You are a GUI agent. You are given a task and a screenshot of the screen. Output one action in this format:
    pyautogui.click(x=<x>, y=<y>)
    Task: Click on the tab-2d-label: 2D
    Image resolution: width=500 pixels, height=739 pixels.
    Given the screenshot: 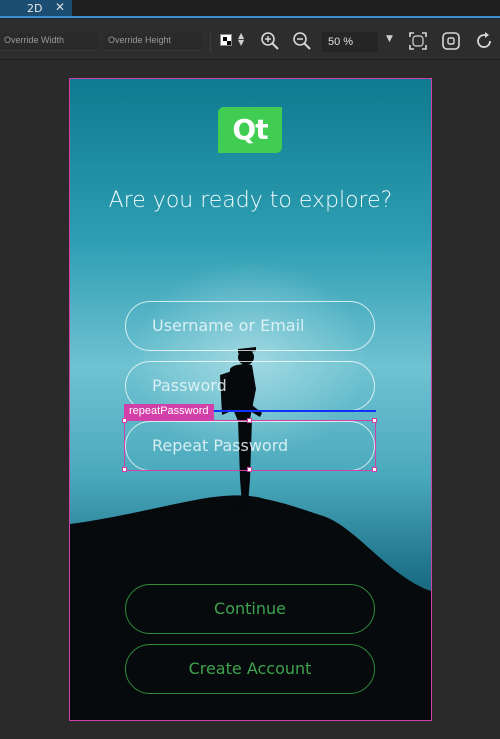 What is the action you would take?
    pyautogui.click(x=35, y=8)
    